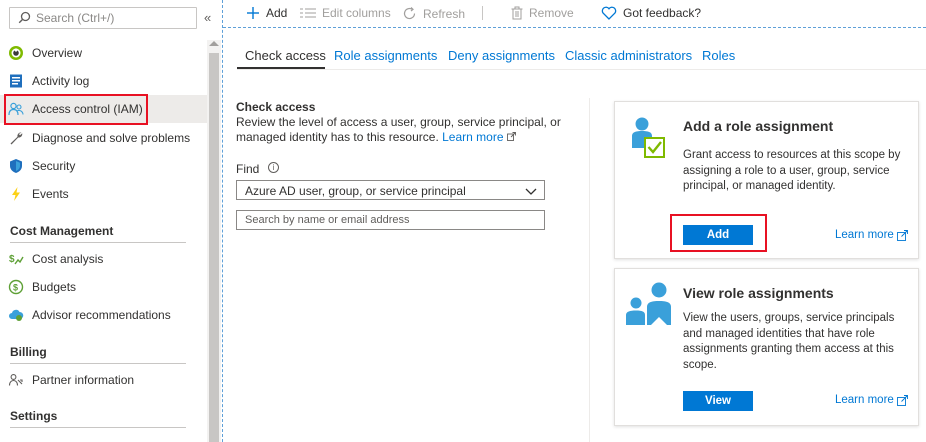 Image resolution: width=926 pixels, height=442 pixels. Describe the element at coordinates (649, 139) in the screenshot. I see `add-role-assignment-icon` at that location.